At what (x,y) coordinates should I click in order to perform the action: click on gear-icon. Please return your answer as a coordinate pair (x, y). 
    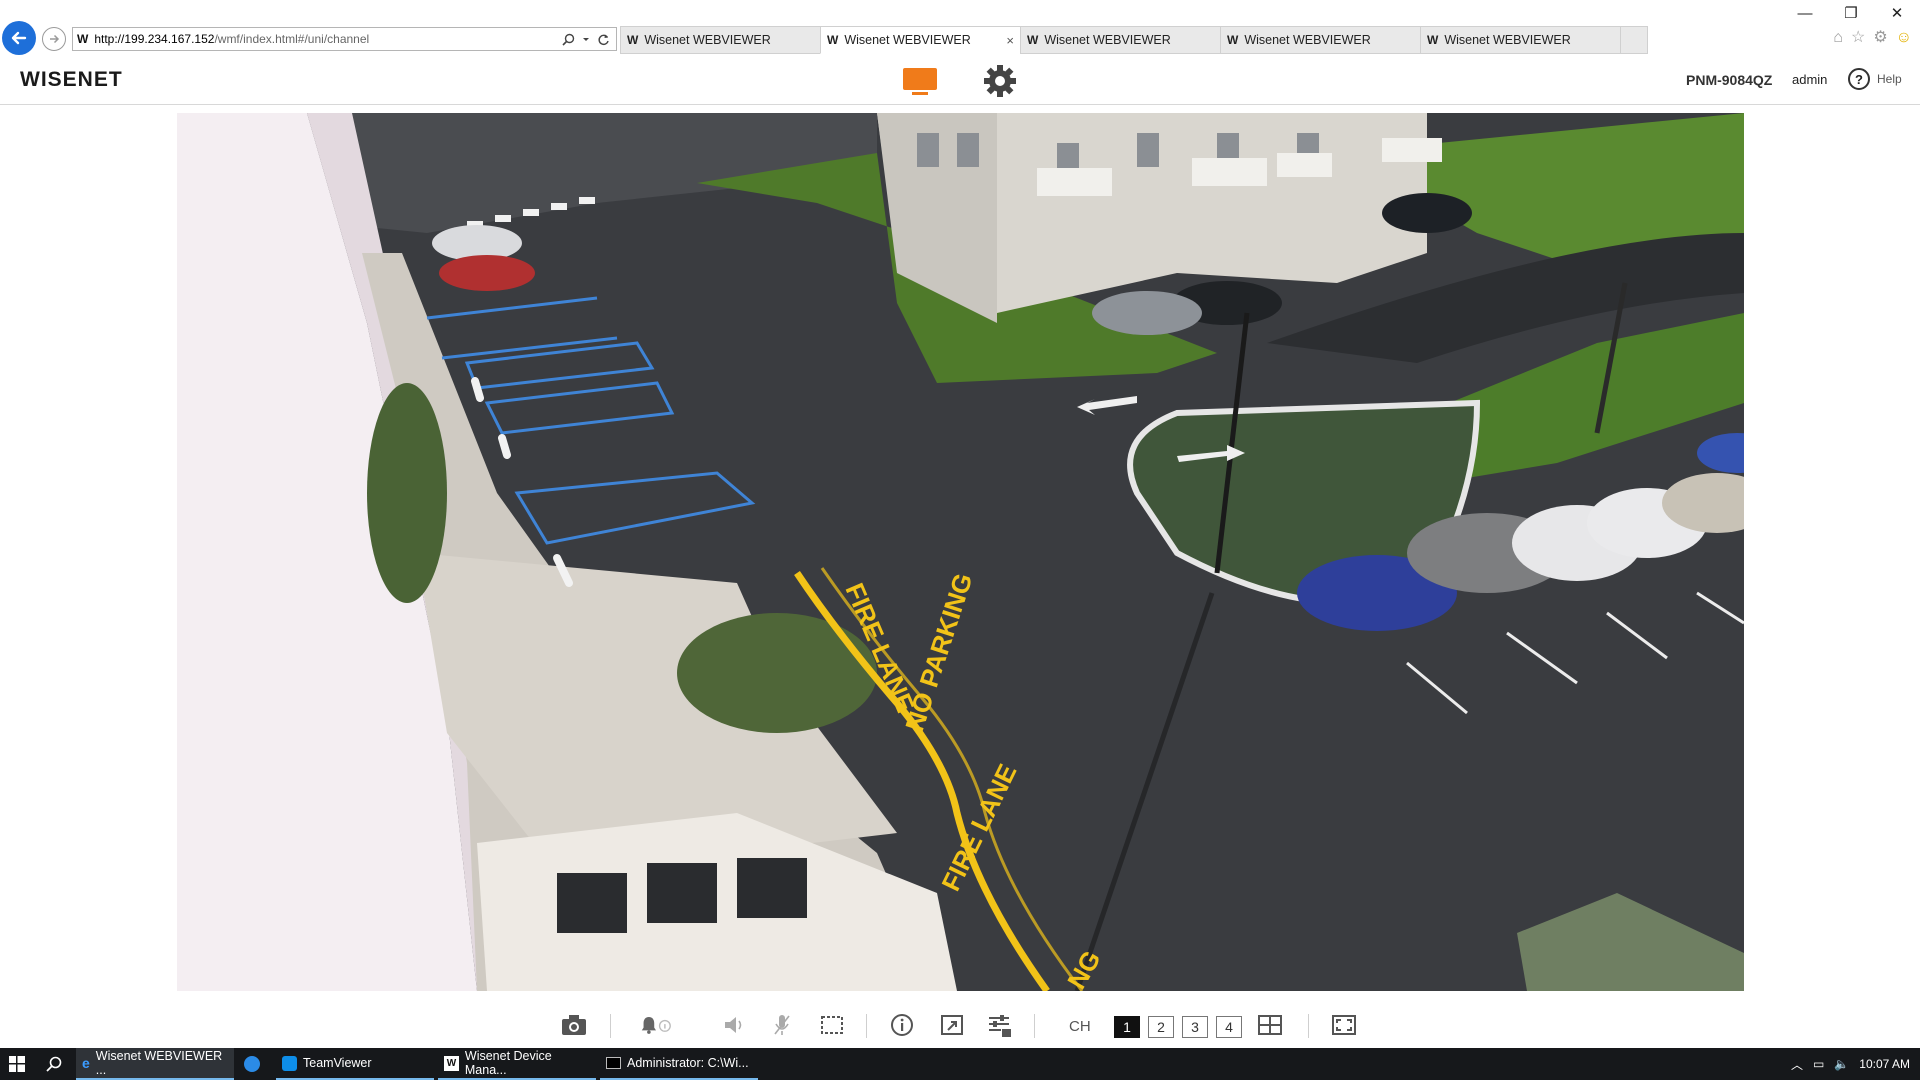
    Looking at the image, I should click on (1000, 81).